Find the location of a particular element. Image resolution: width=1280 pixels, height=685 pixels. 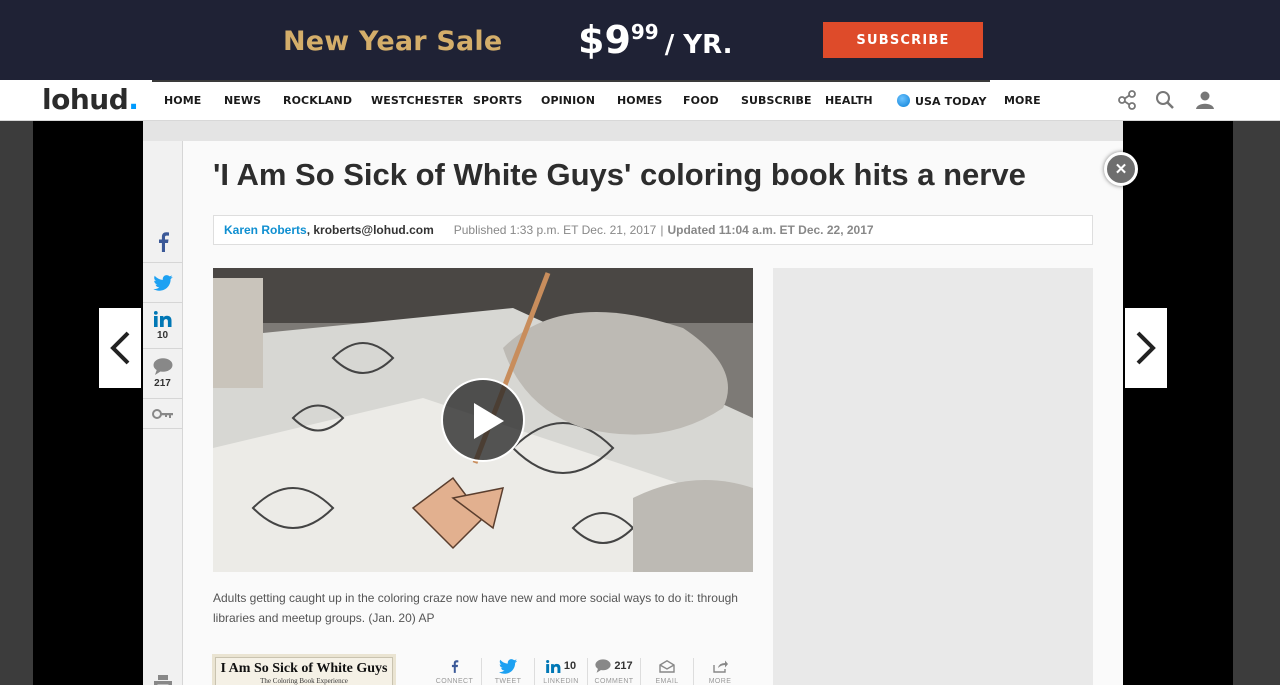

promo-price: $999/ YR. is located at coordinates (655, 40).